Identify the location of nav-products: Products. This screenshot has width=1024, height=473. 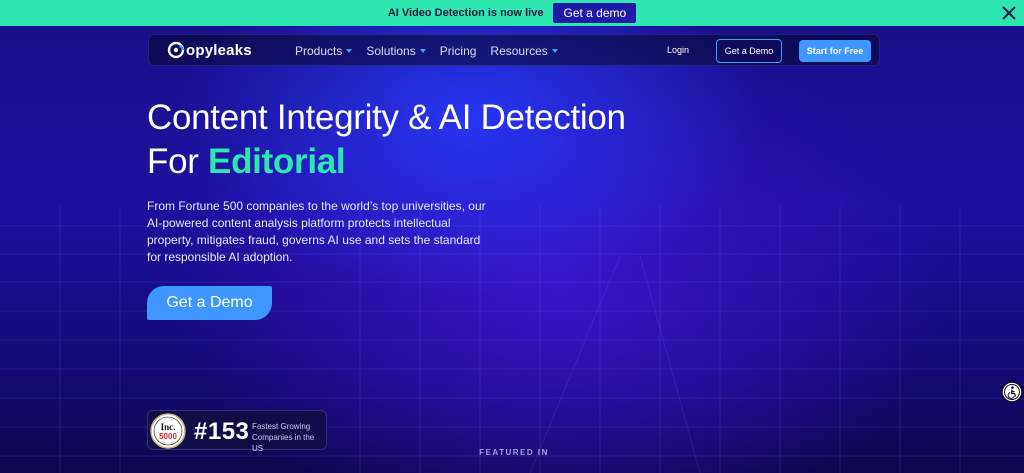
(324, 51).